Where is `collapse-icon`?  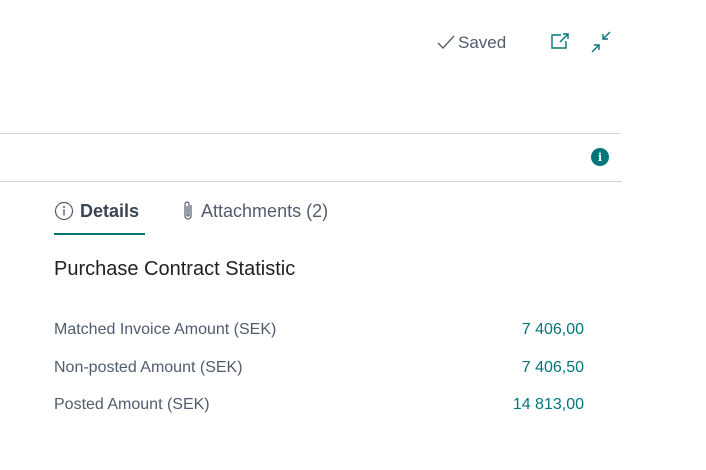
collapse-icon is located at coordinates (601, 42).